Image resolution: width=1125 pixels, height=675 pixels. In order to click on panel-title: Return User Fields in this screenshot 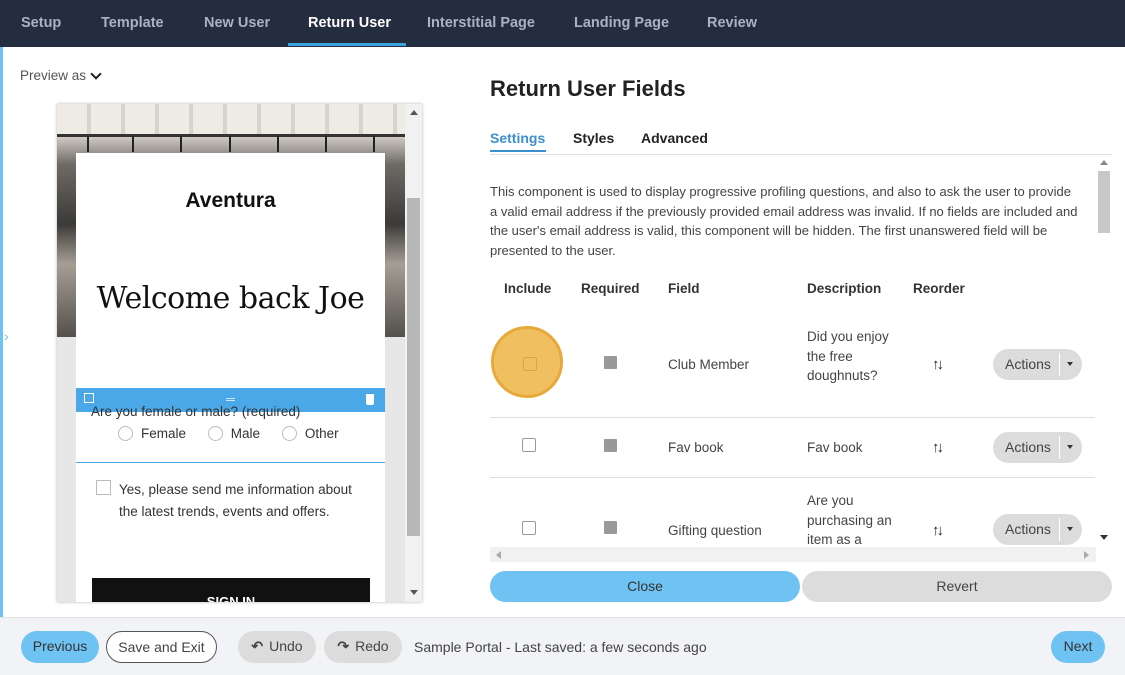, I will do `click(588, 88)`.